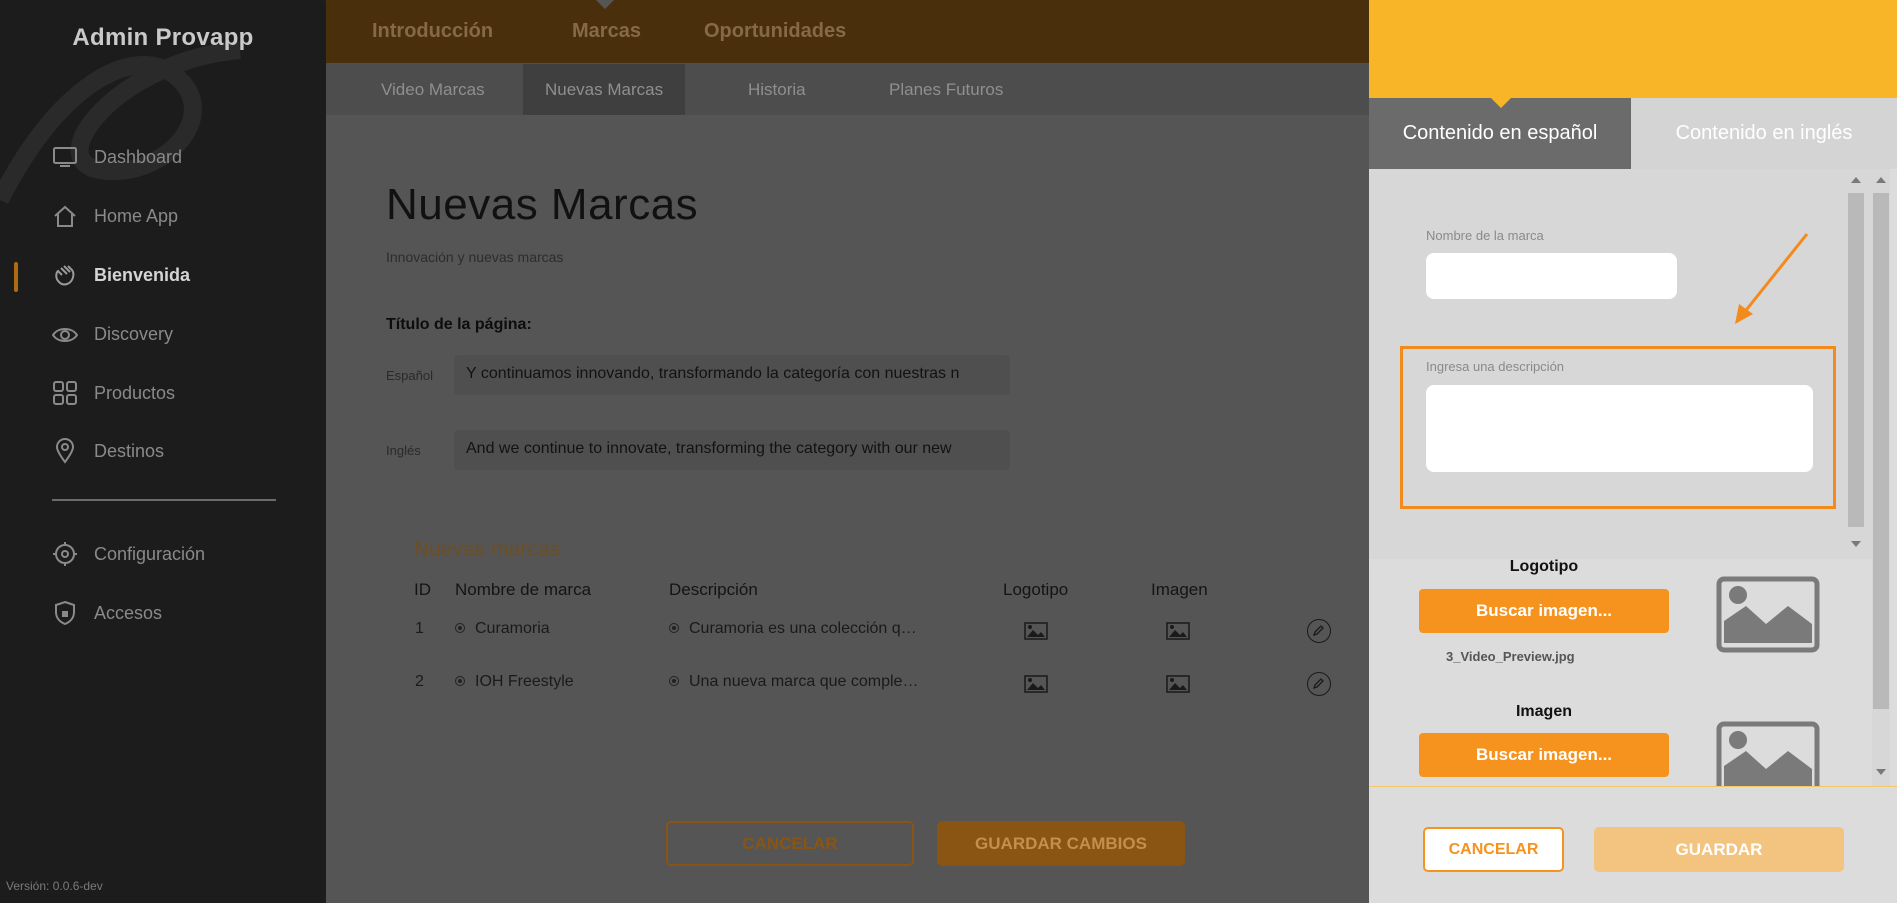 The width and height of the screenshot is (1897, 903). Describe the element at coordinates (409, 375) in the screenshot. I see `spanish-label: Español` at that location.